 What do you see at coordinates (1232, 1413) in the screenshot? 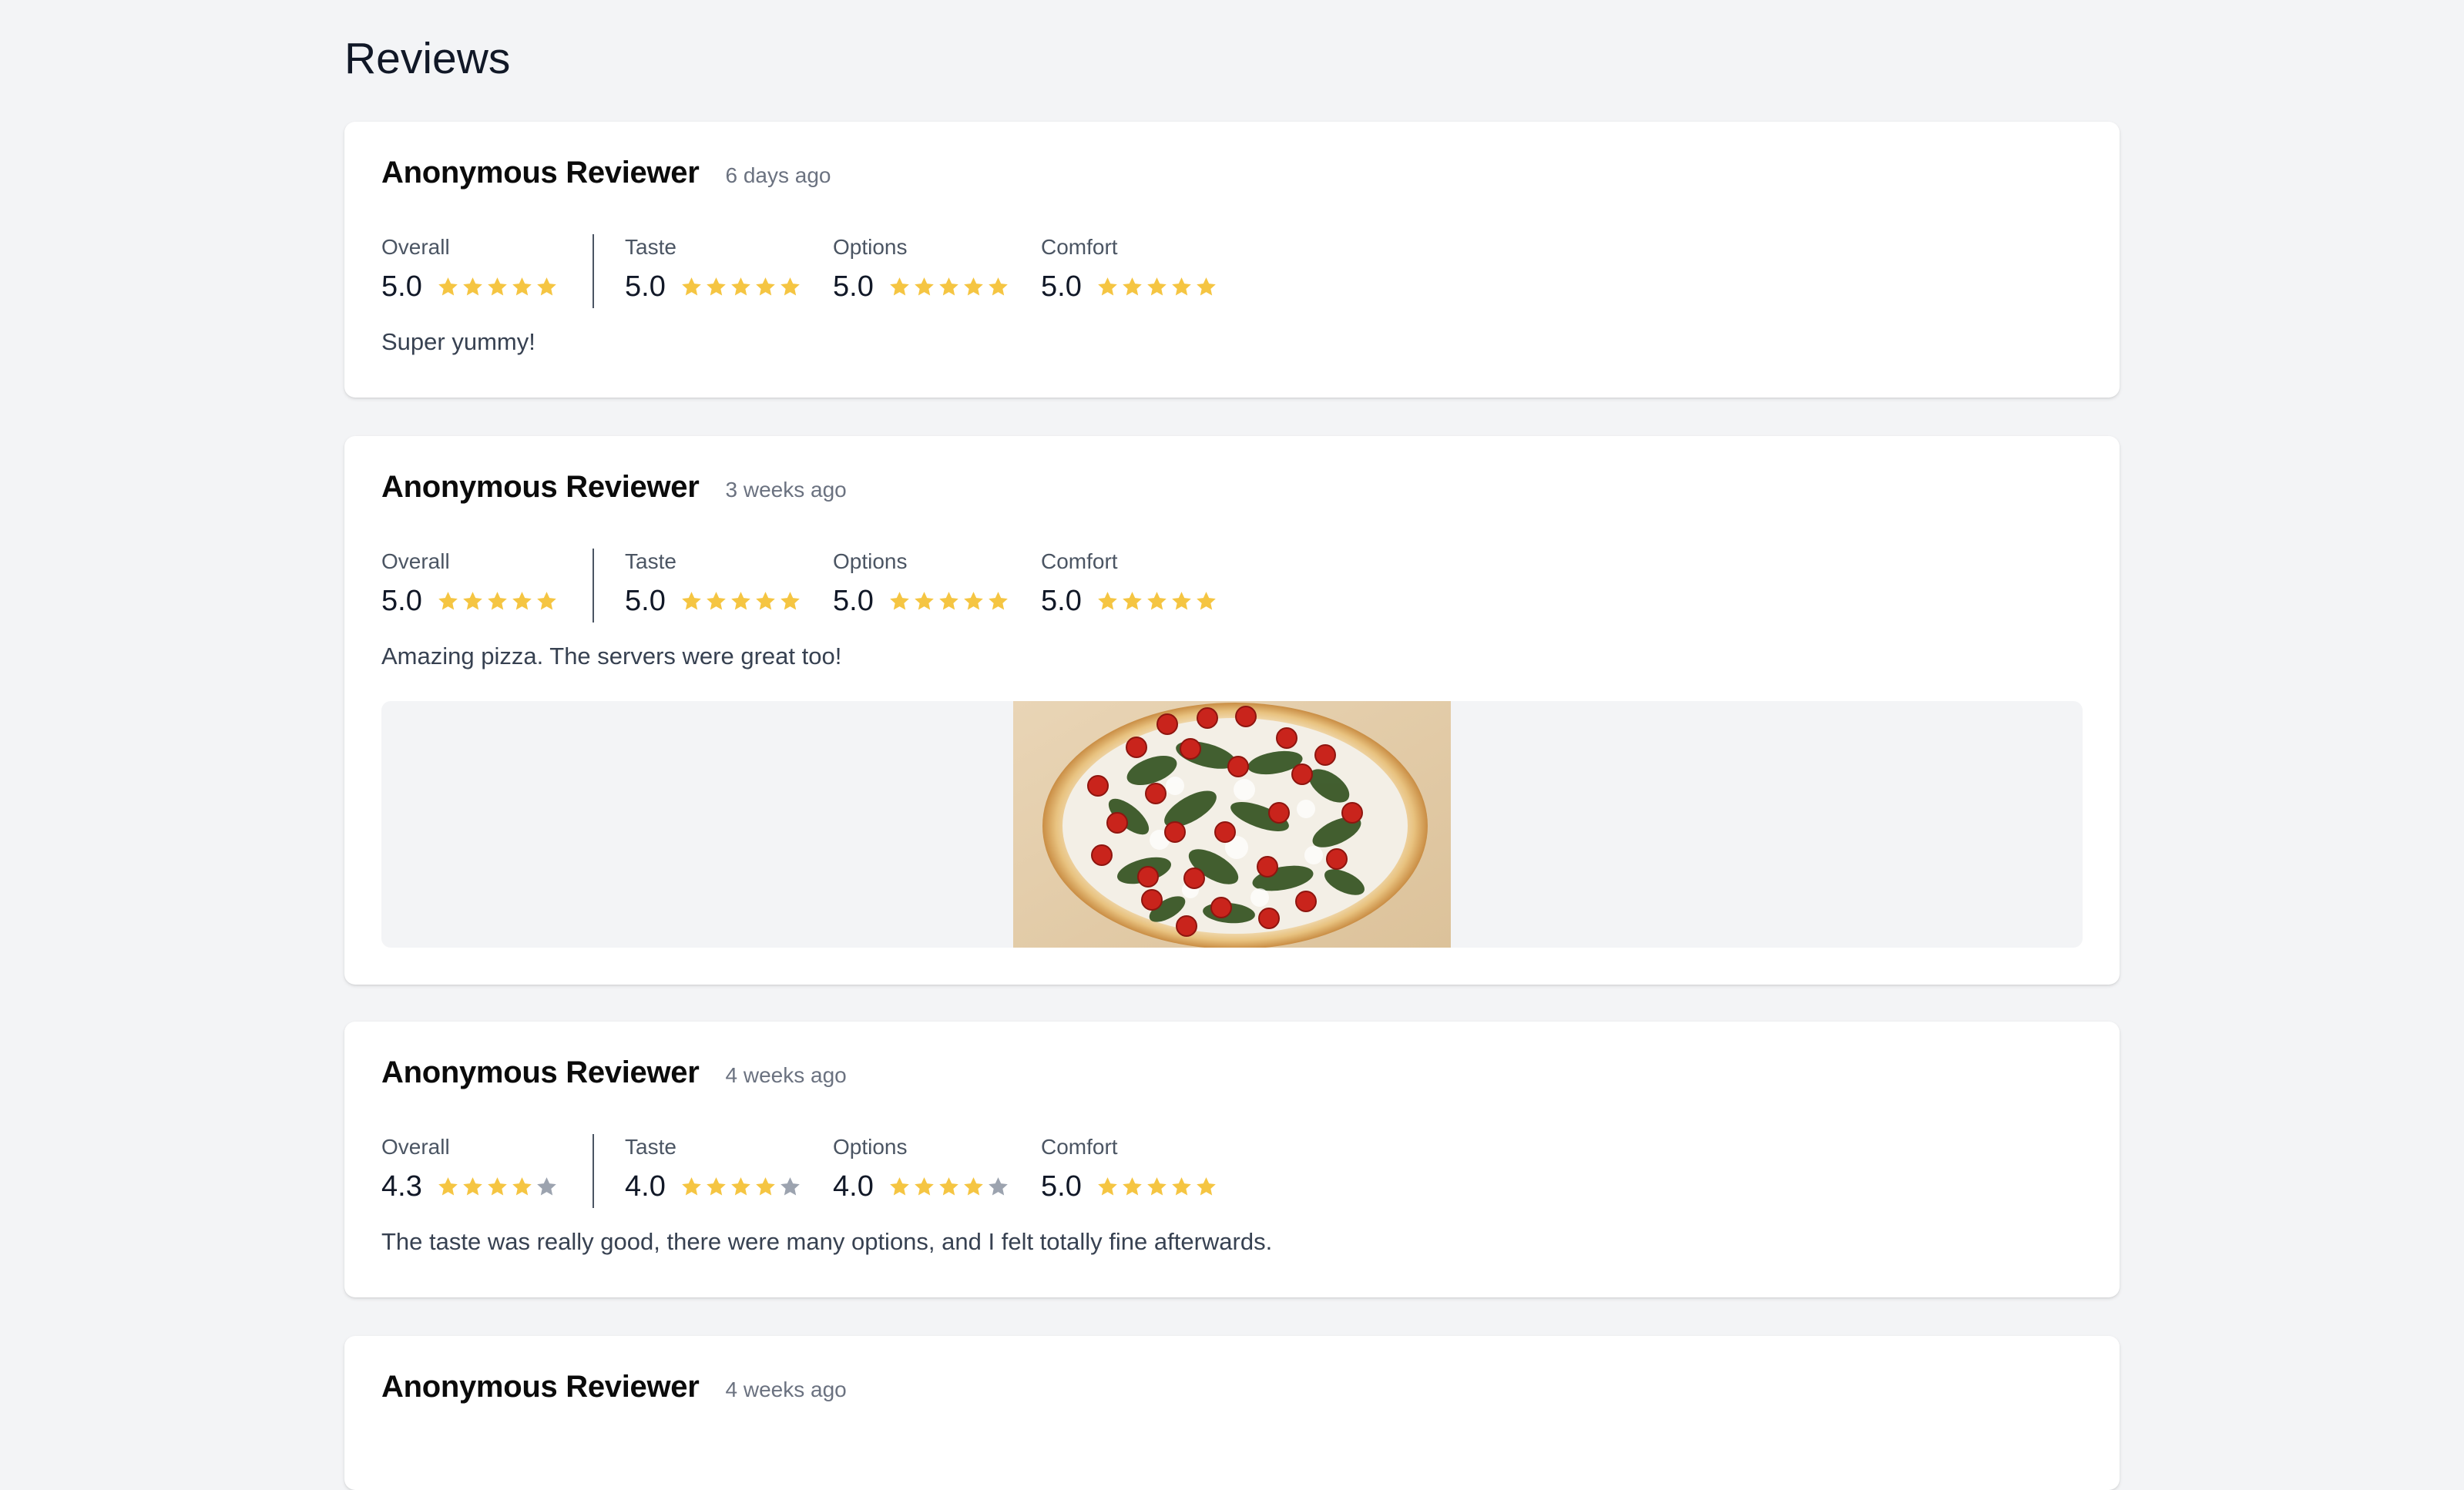
I see `review-card: Anonymous Reviewer 4 weeks ago` at bounding box center [1232, 1413].